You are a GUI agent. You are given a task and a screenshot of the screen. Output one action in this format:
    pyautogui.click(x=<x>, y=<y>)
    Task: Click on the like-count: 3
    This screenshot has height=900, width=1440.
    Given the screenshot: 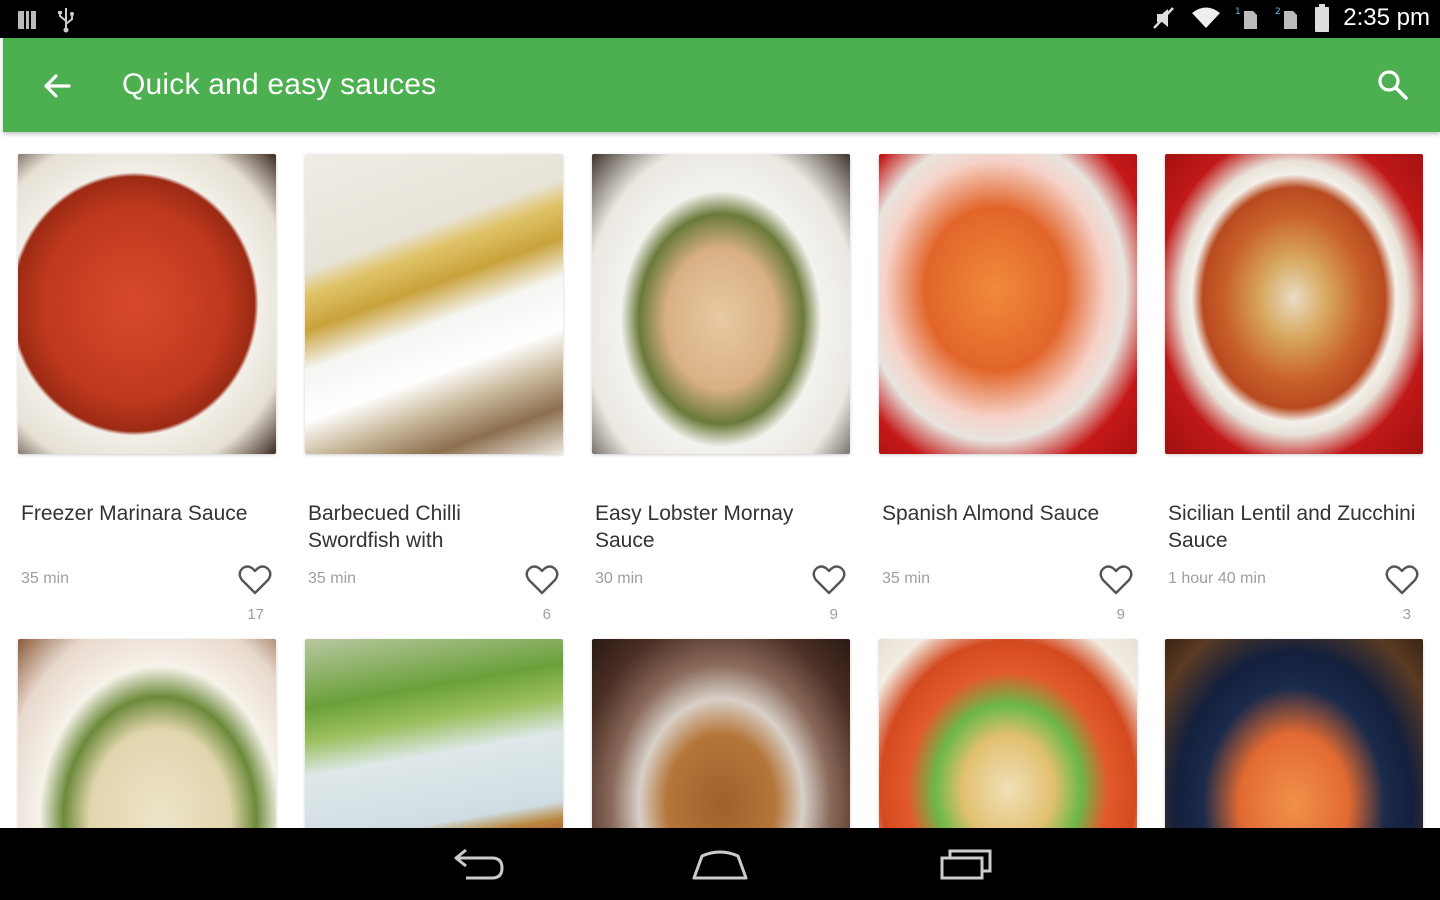 What is the action you would take?
    pyautogui.click(x=1406, y=614)
    